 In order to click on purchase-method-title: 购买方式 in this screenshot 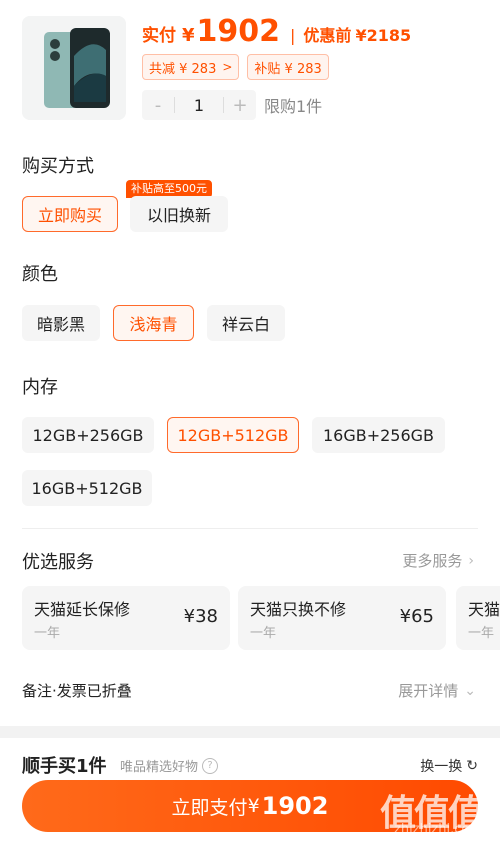, I will do `click(58, 166)`.